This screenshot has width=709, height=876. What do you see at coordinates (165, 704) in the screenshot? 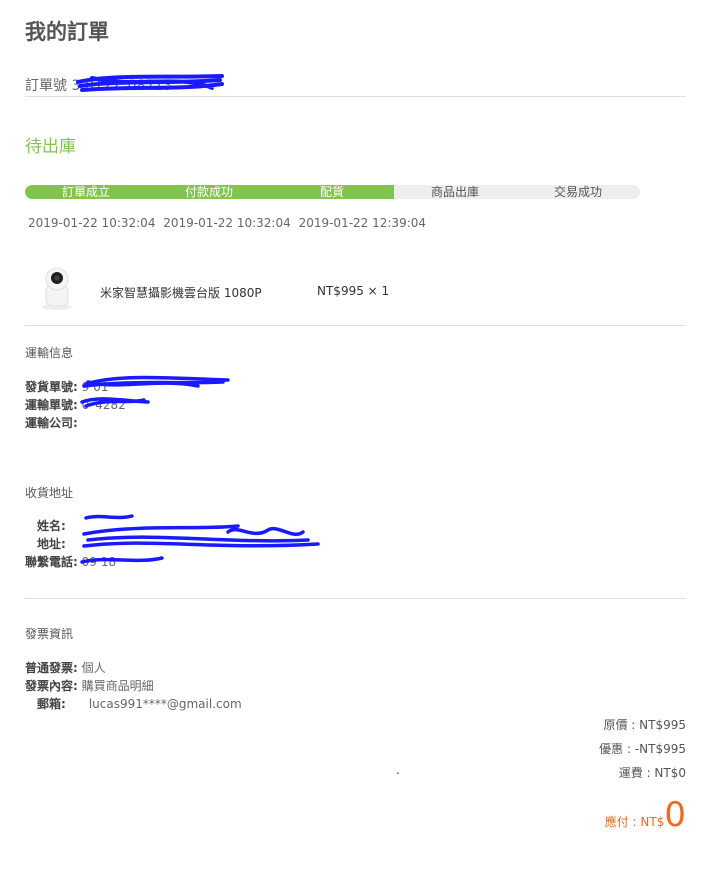
I see `invoice-row-value: lucas991****@gmail.com` at bounding box center [165, 704].